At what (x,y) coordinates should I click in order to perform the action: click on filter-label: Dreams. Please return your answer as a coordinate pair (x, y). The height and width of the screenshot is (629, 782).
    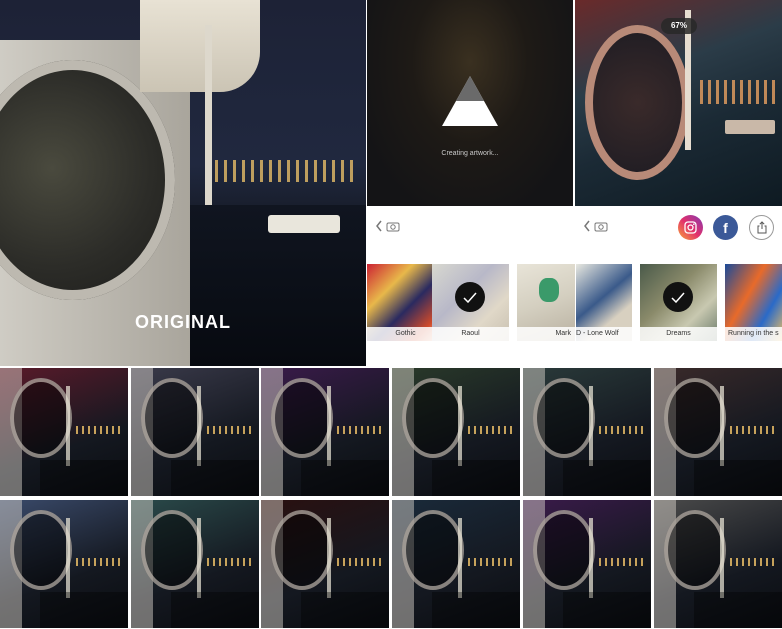
    Looking at the image, I should click on (678, 334).